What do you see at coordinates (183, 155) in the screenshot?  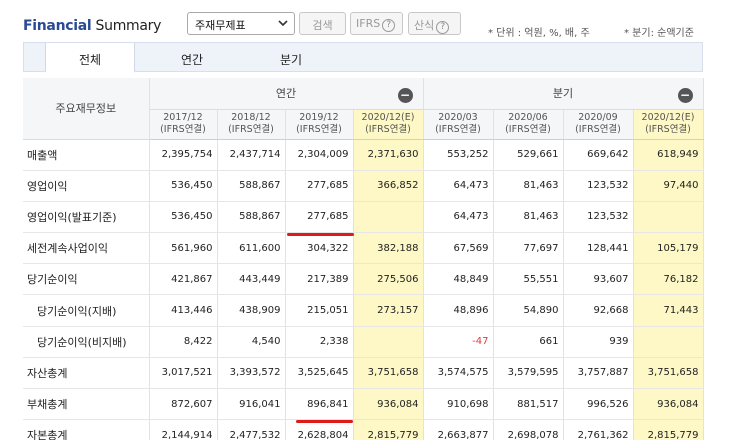 I see `table-cell: 2,395,754` at bounding box center [183, 155].